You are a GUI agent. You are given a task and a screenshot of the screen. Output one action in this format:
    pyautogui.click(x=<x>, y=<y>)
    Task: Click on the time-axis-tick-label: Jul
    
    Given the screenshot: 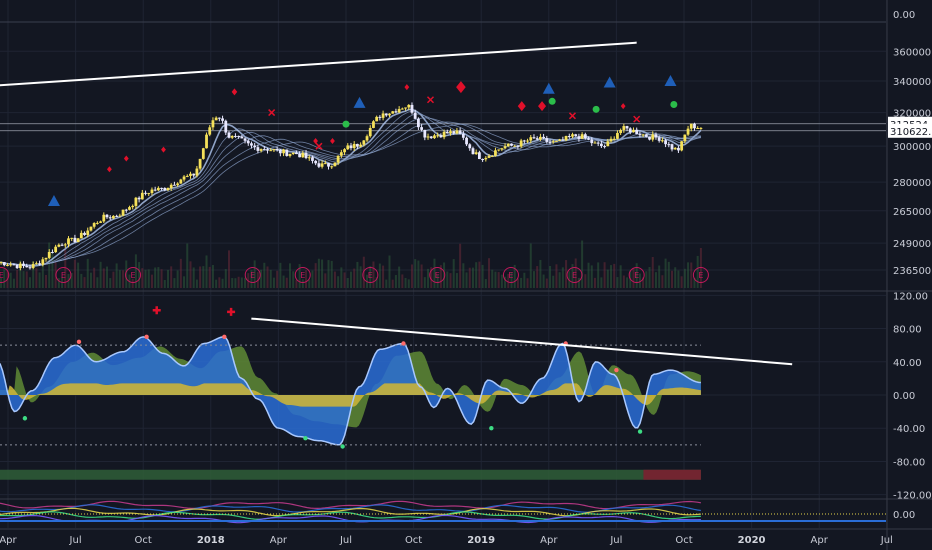 What is the action you would take?
    pyautogui.click(x=886, y=540)
    